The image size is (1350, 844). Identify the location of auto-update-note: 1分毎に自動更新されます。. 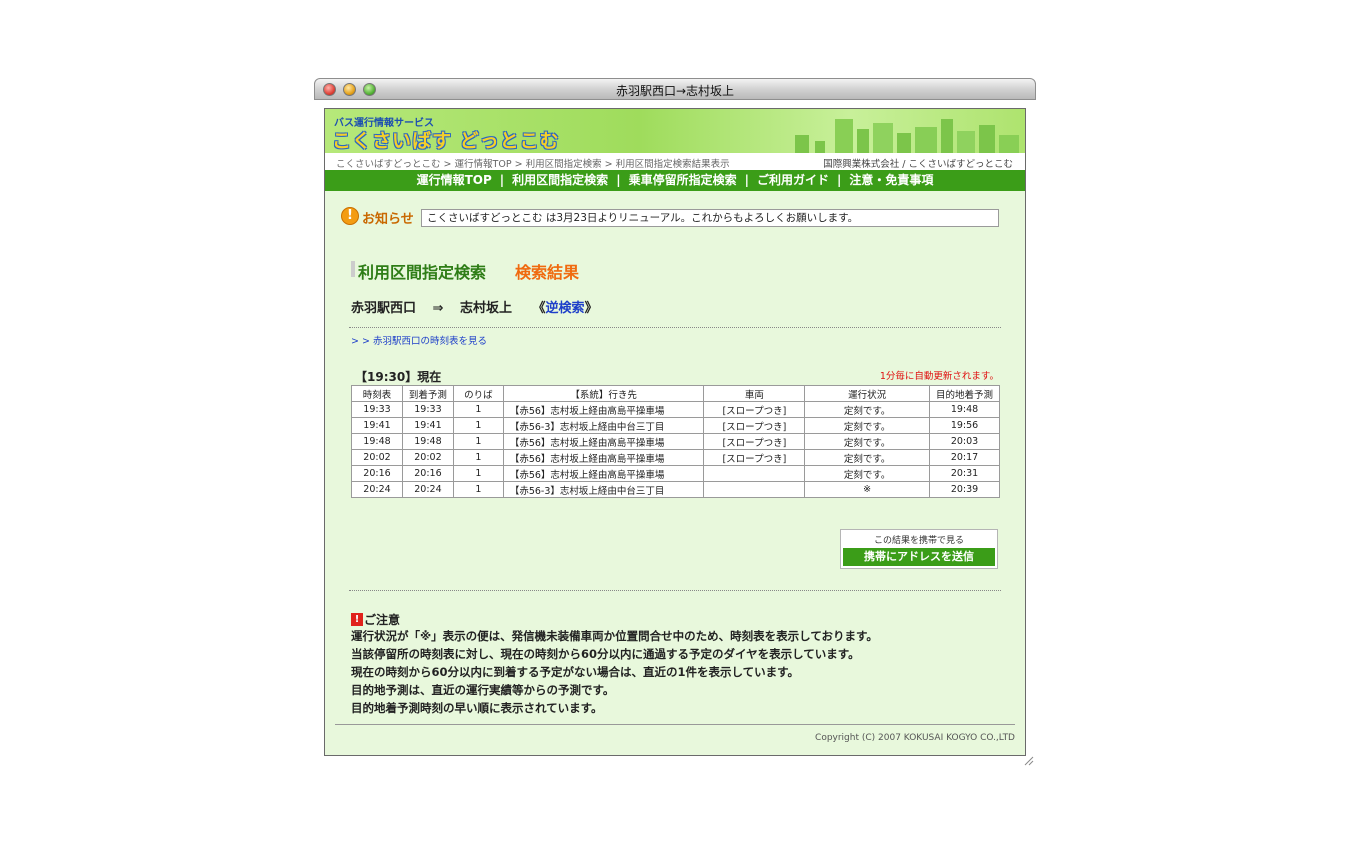
(939, 376).